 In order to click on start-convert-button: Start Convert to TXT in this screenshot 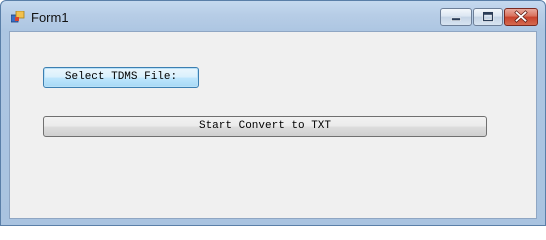, I will do `click(265, 126)`.